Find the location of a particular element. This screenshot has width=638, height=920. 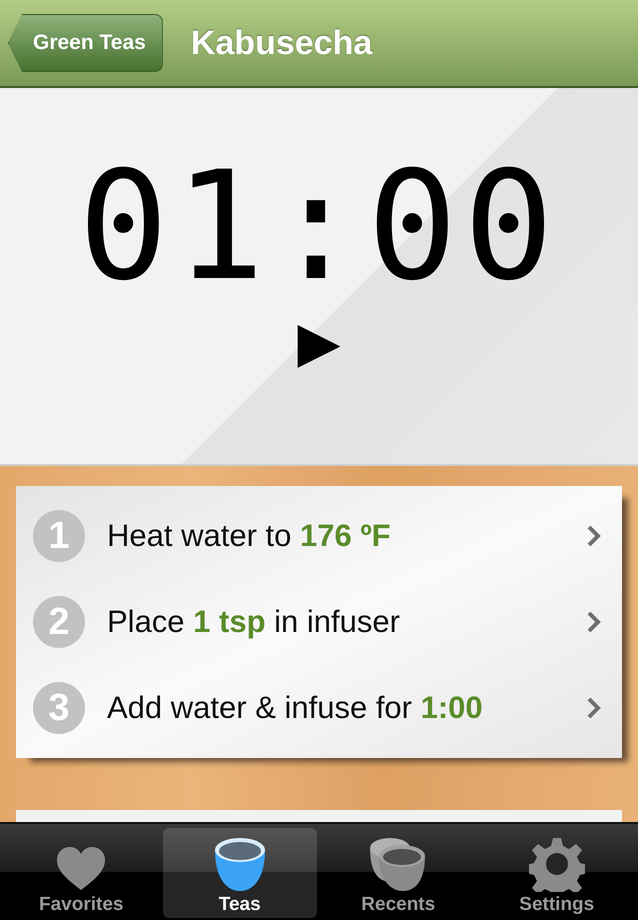

tab: Teas is located at coordinates (239, 873).